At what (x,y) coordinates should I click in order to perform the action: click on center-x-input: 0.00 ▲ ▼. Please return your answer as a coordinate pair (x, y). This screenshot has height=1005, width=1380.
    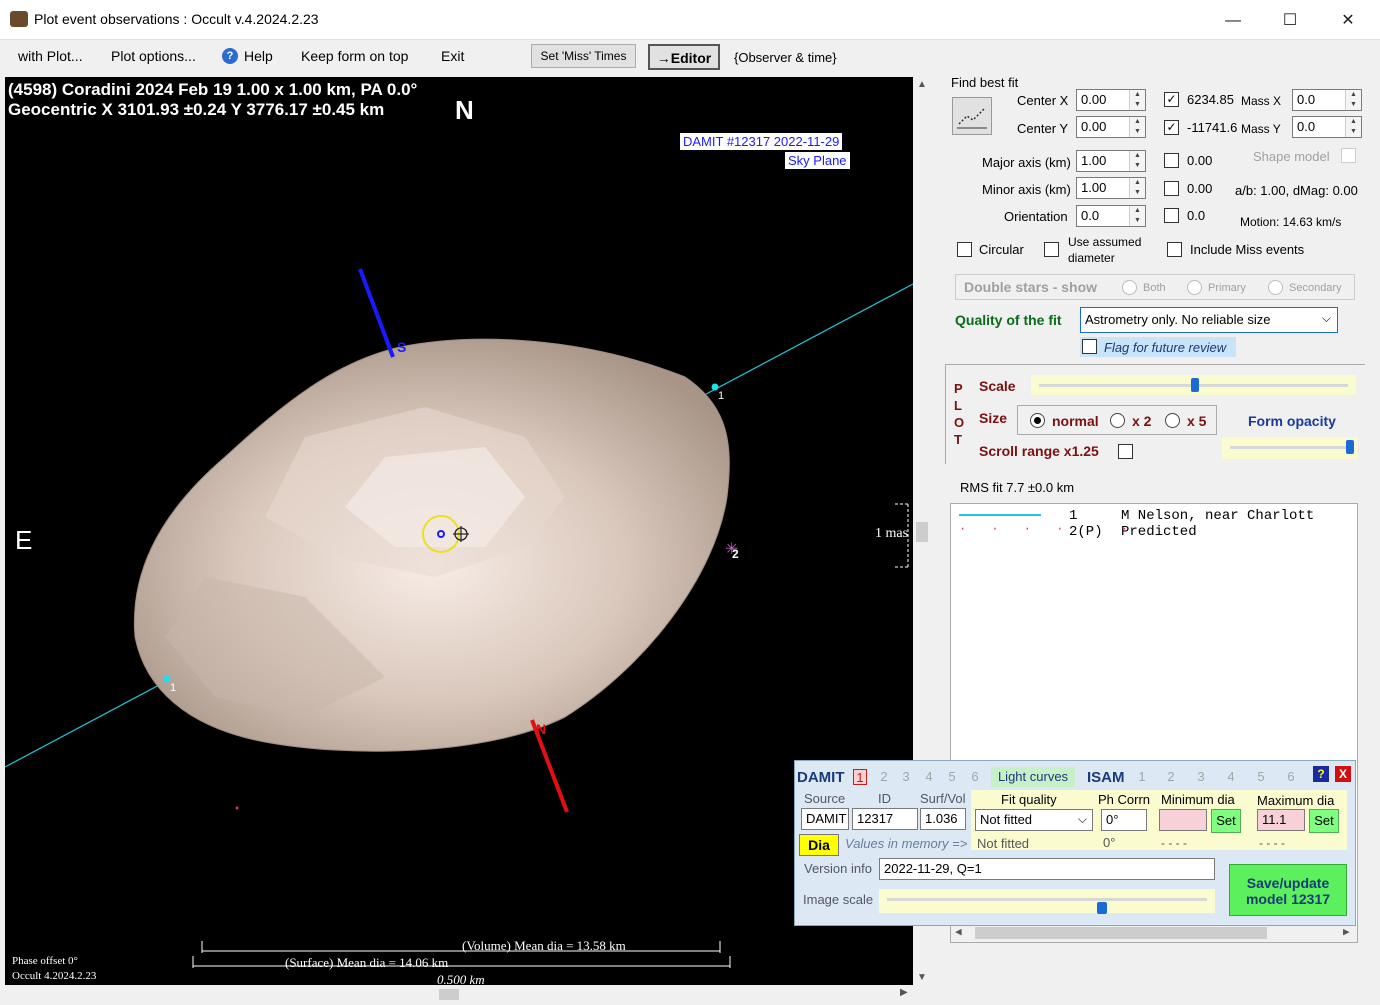
    Looking at the image, I should click on (1111, 100).